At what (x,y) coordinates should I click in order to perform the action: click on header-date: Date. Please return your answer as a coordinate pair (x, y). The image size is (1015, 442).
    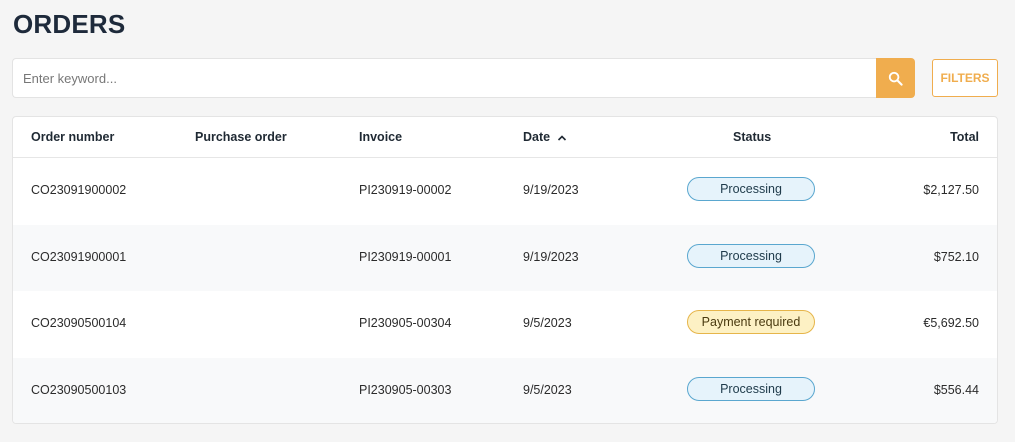
    Looking at the image, I should click on (537, 137).